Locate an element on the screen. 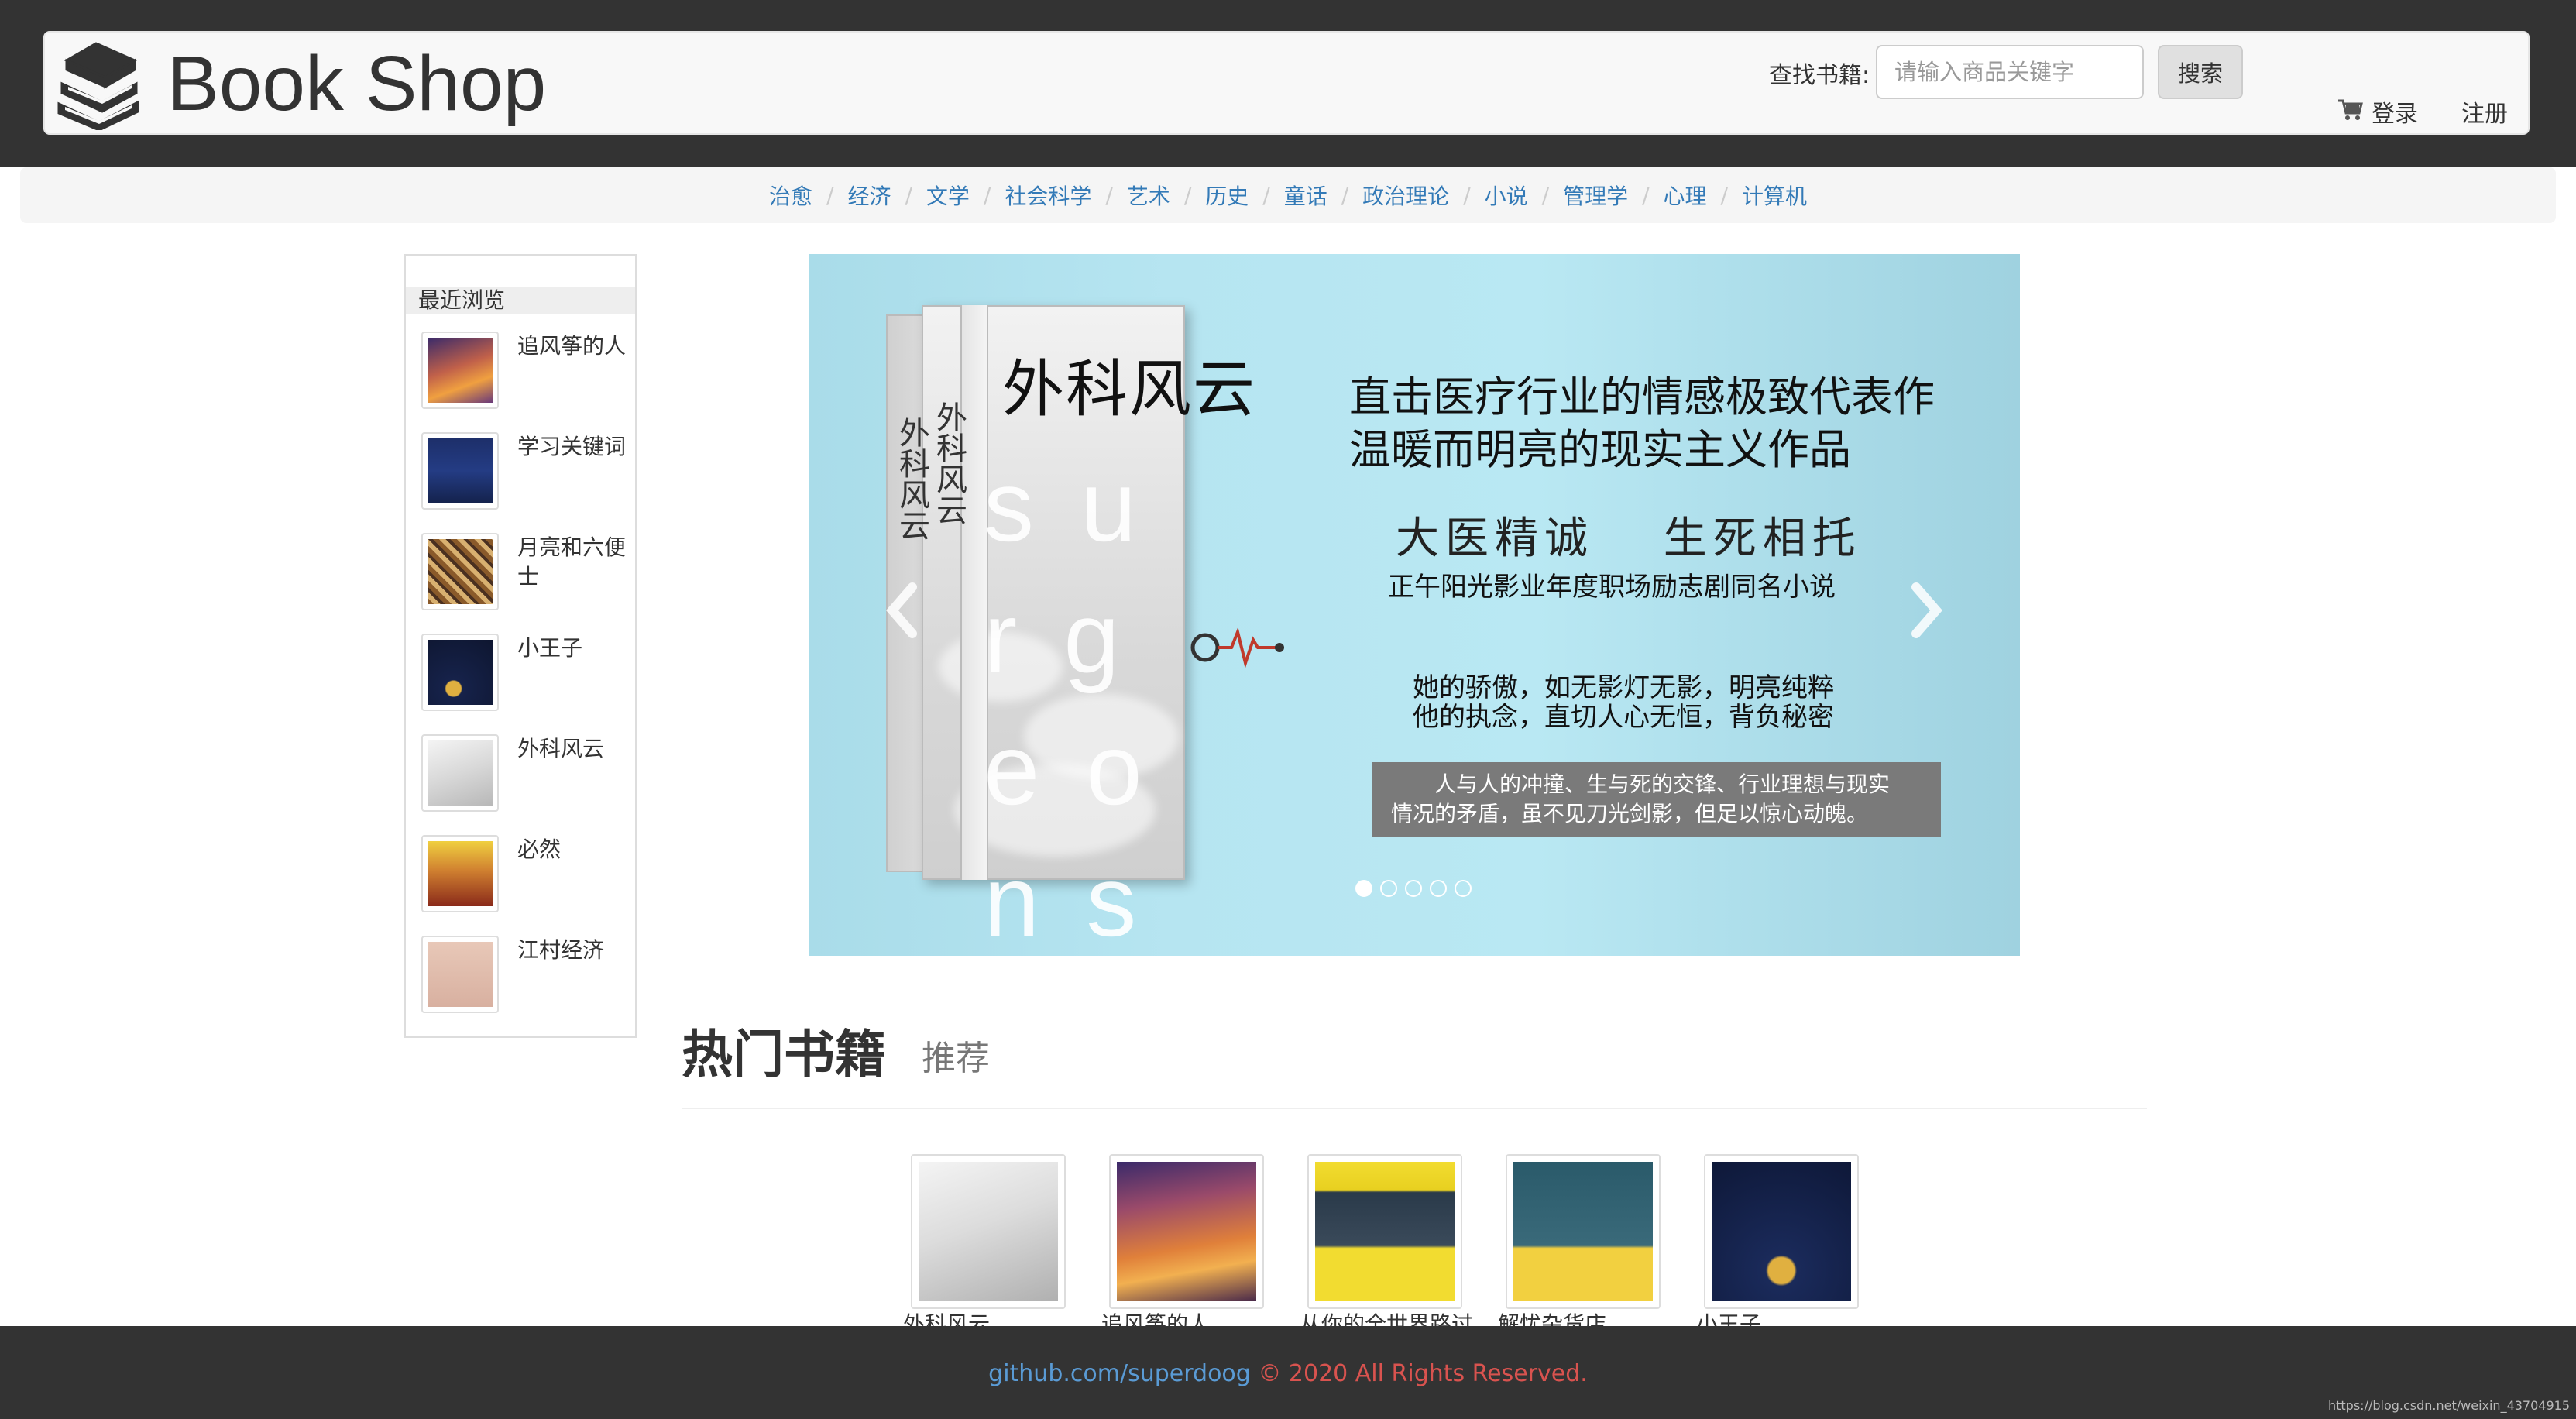  category-link: 心理 is located at coordinates (1685, 195).